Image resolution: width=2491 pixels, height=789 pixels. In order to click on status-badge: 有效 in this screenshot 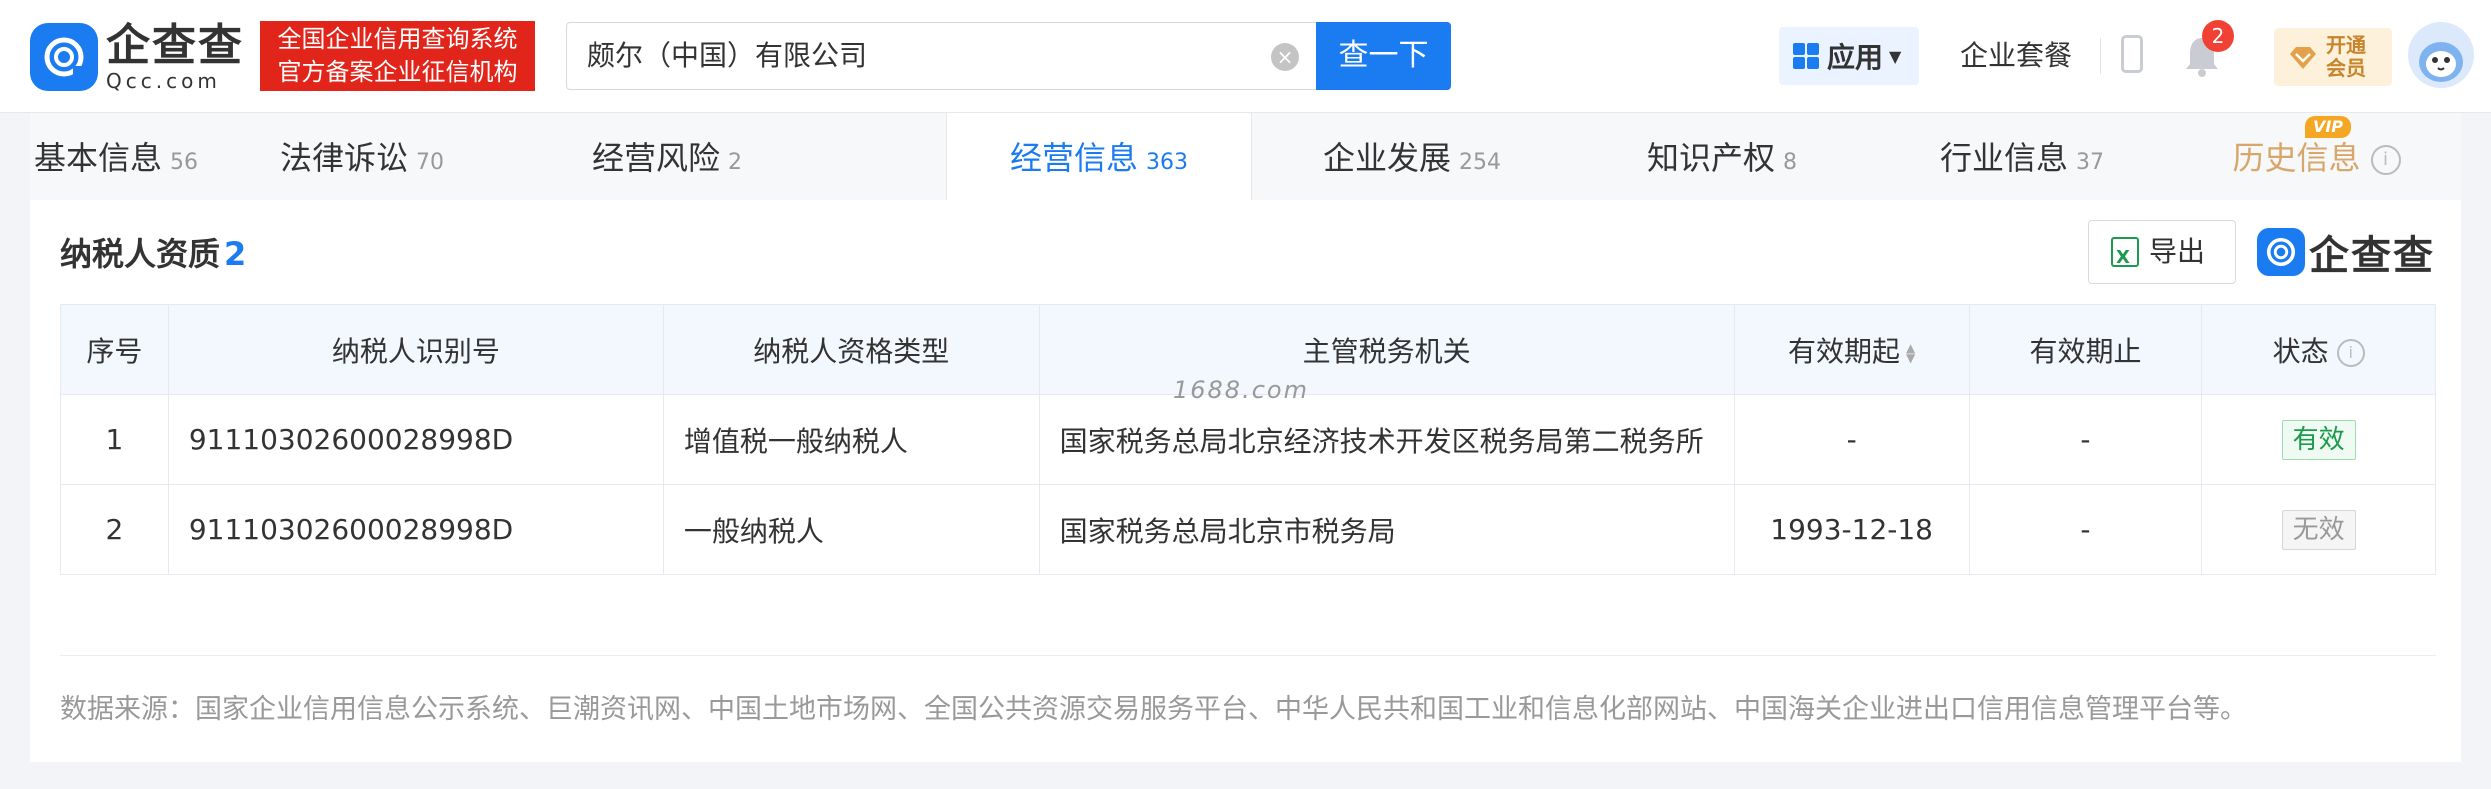, I will do `click(2318, 439)`.